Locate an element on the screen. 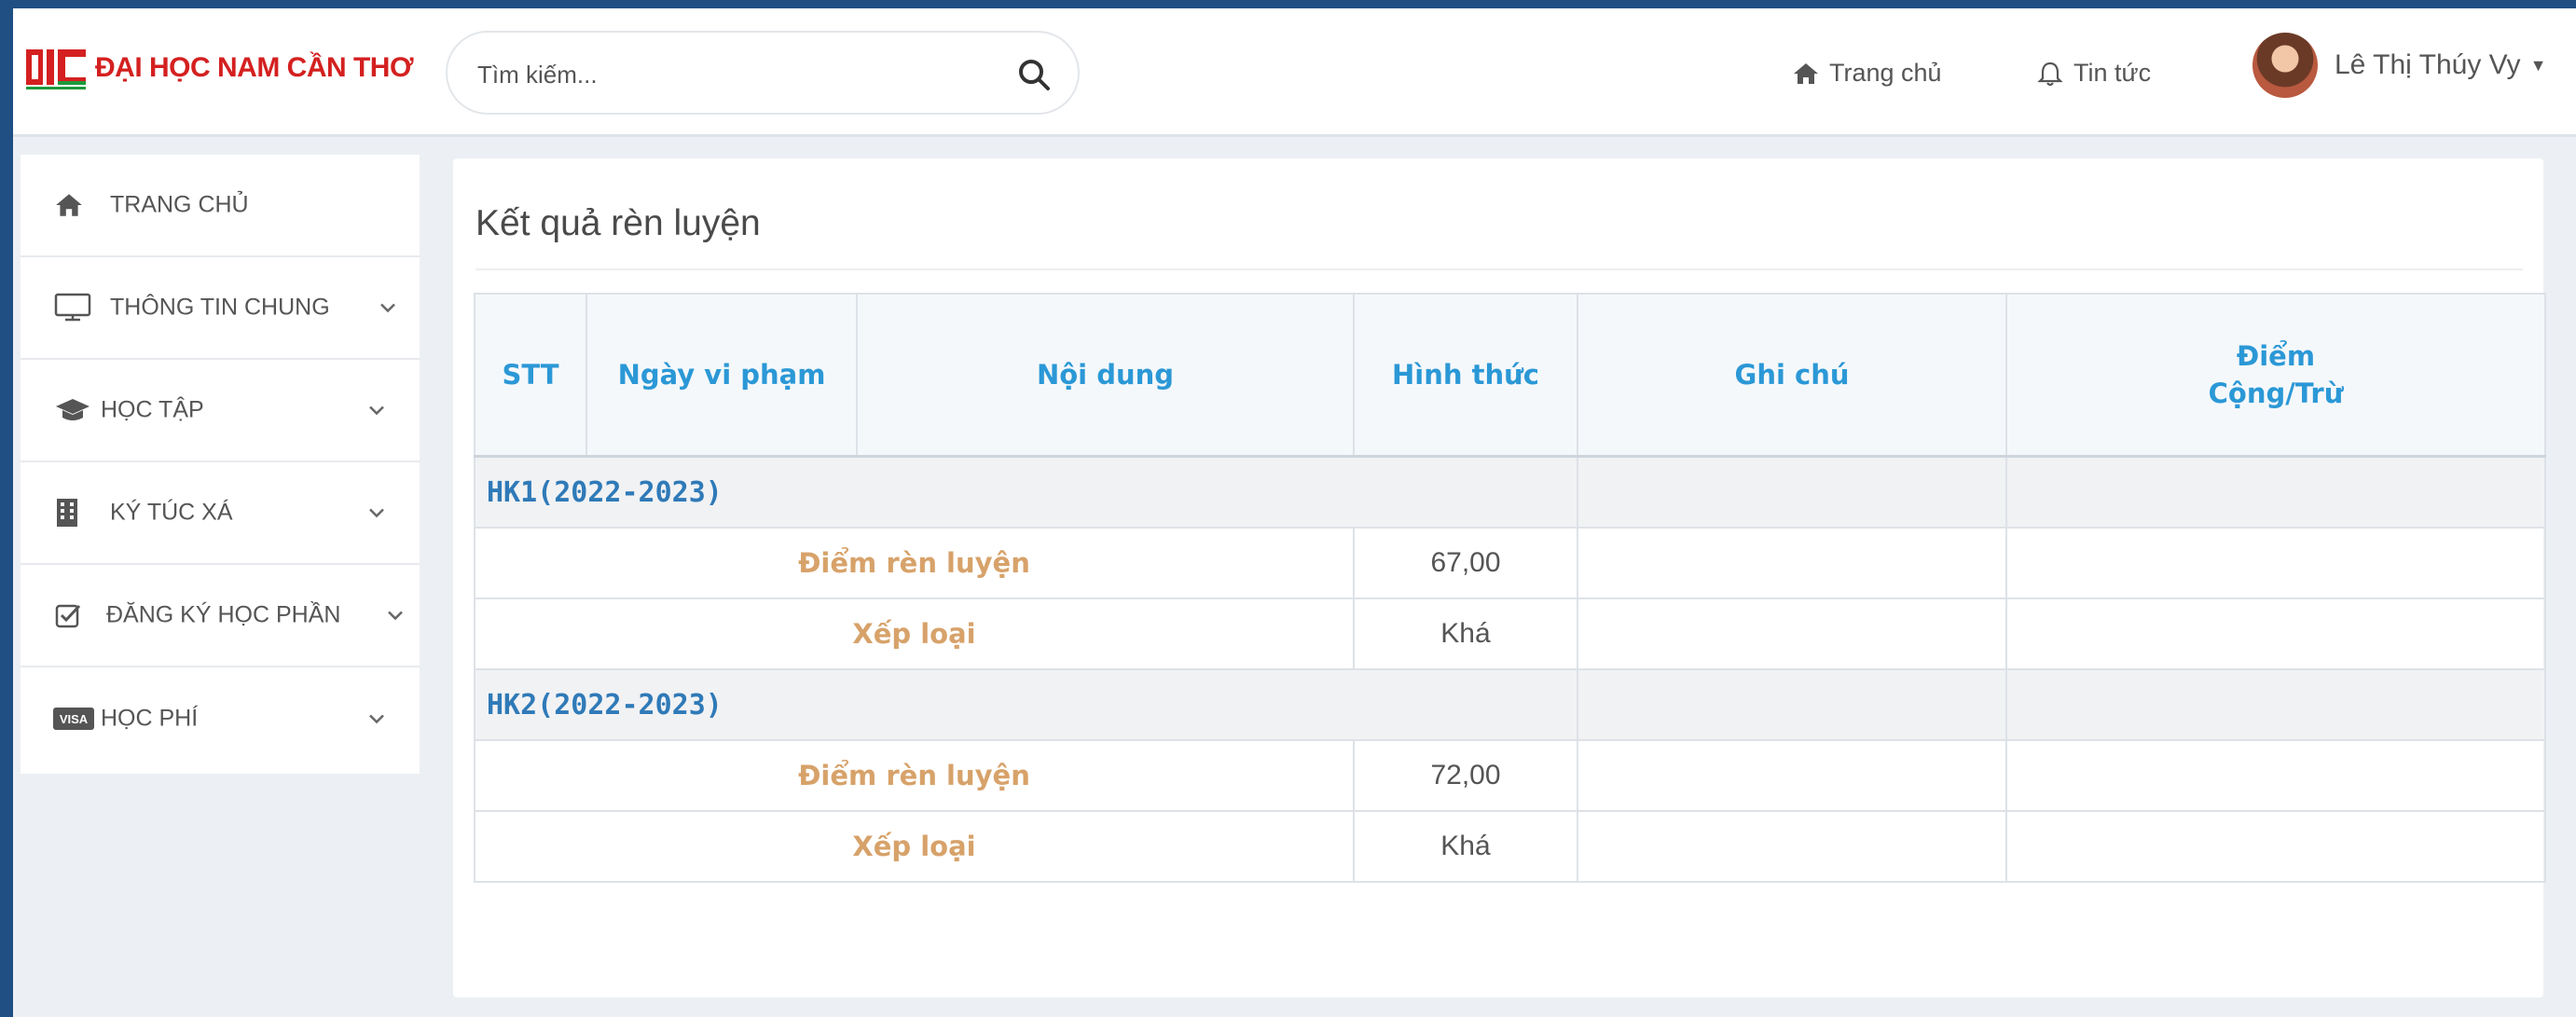  points-header-line2: Cộng/Trừ is located at coordinates (2276, 394).